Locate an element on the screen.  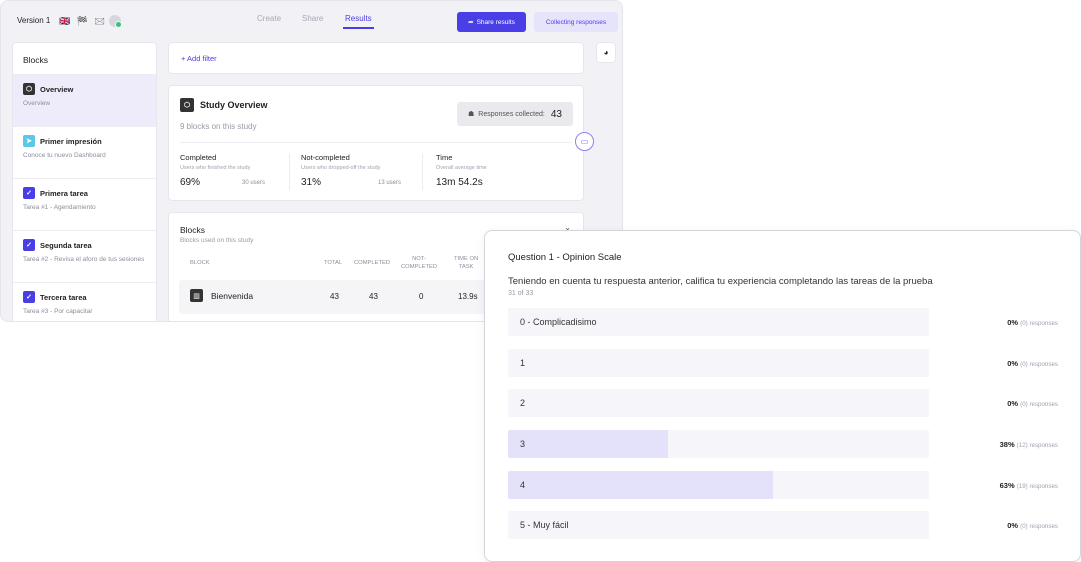
option-percent-value: 38% is located at coordinates (1007, 444).